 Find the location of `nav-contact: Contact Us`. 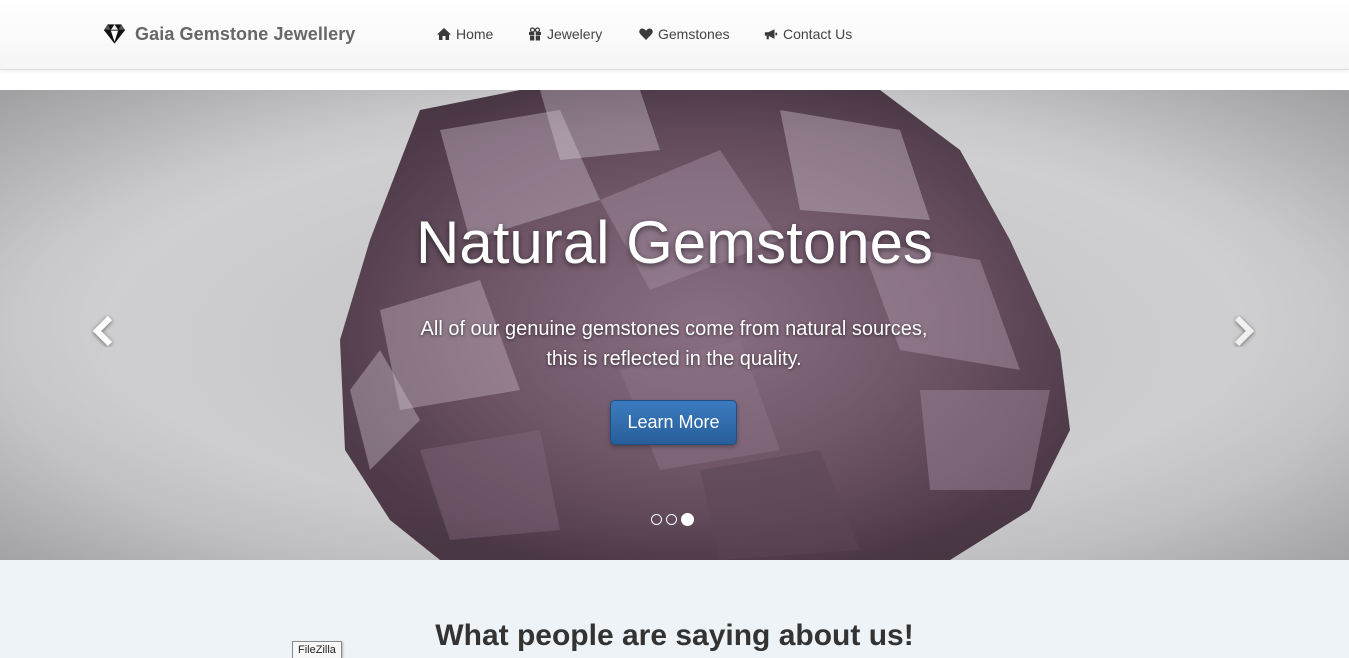

nav-contact: Contact Us is located at coordinates (808, 34).